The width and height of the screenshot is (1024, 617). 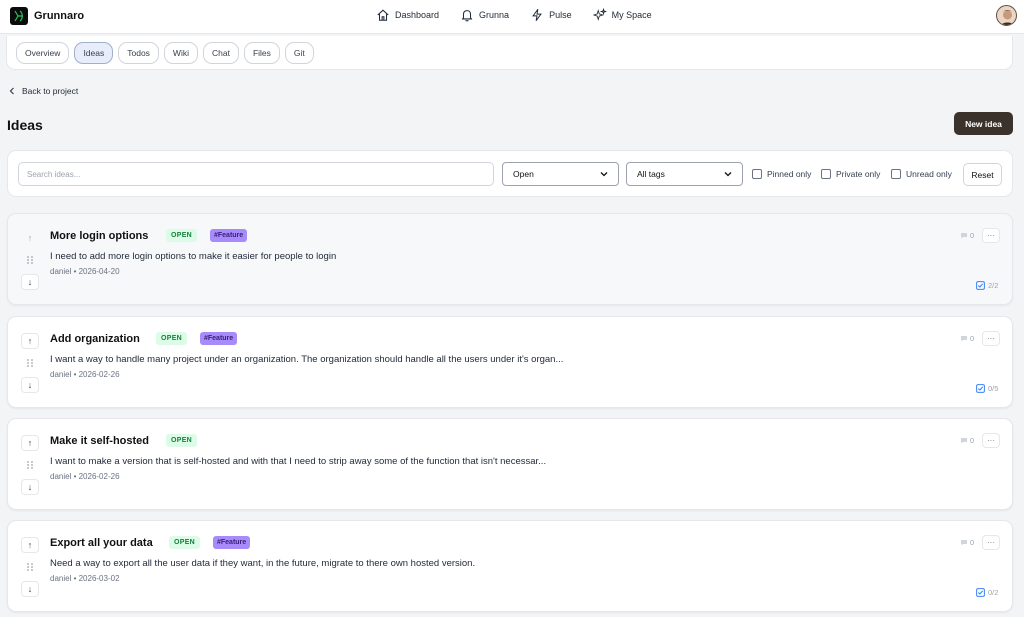 I want to click on user-avatar, so click(x=1006, y=15).